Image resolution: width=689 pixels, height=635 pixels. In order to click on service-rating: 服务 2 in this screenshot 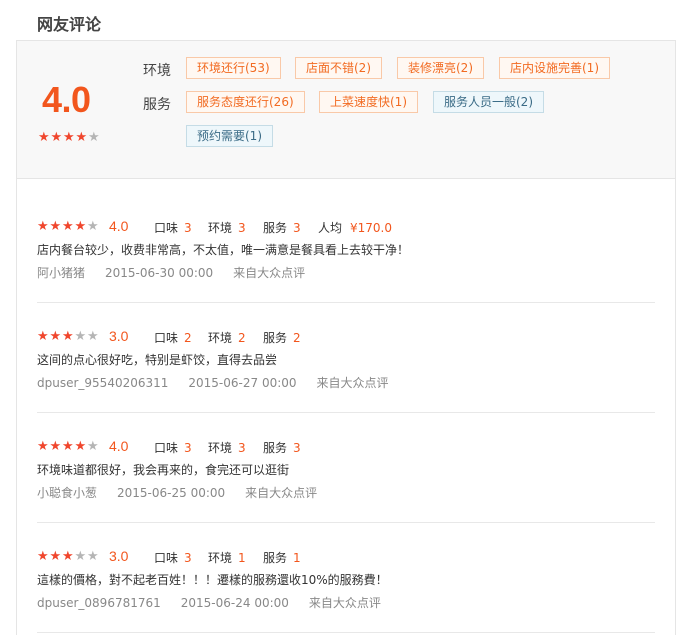, I will do `click(282, 337)`.